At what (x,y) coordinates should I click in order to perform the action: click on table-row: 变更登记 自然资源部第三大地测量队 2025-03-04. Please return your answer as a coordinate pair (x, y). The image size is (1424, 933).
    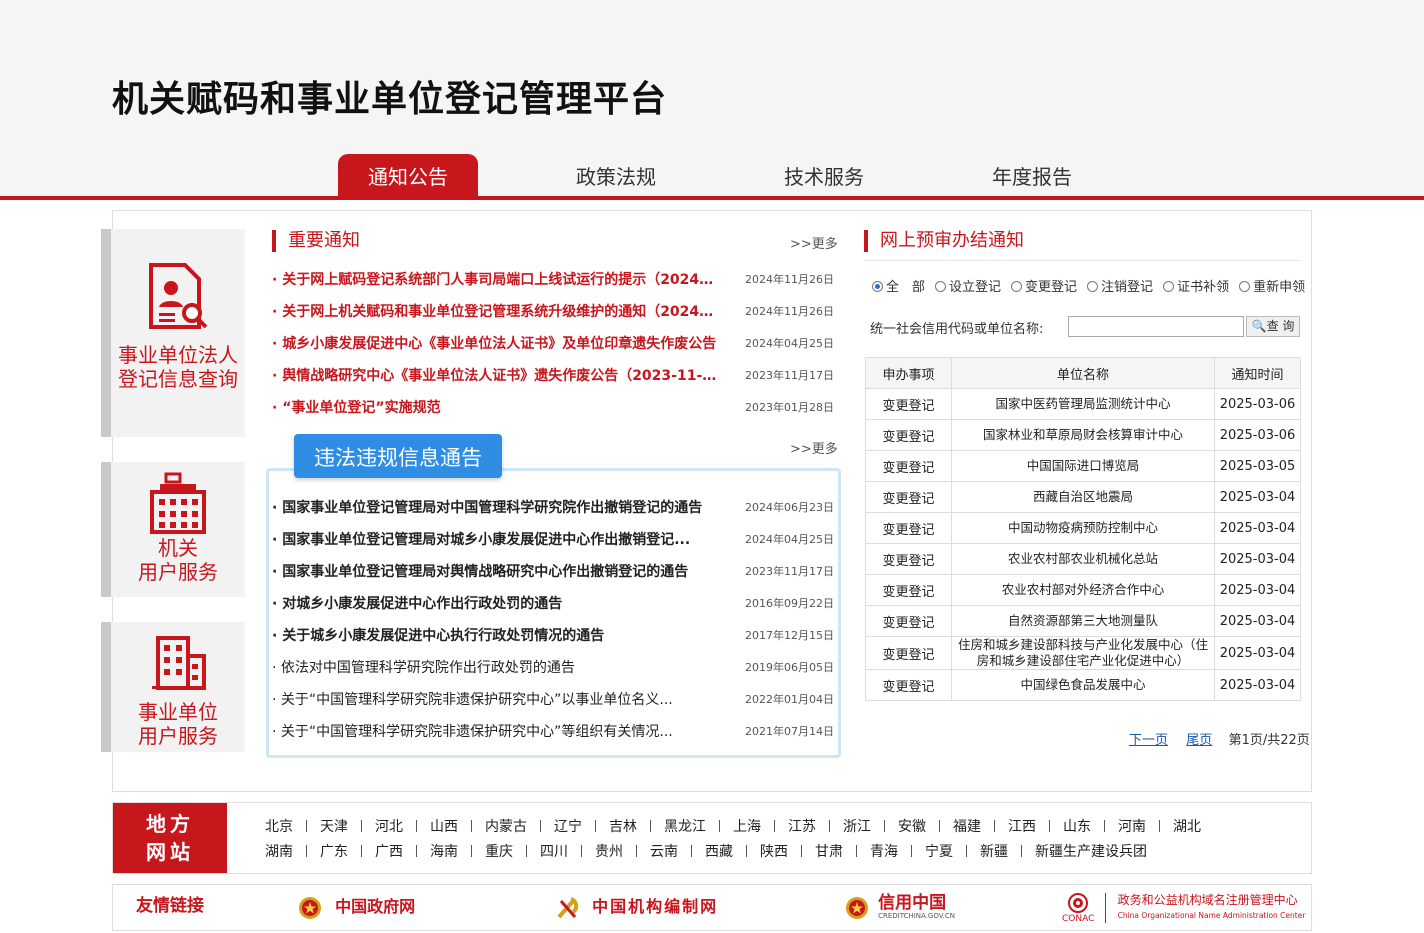
    Looking at the image, I should click on (1083, 621).